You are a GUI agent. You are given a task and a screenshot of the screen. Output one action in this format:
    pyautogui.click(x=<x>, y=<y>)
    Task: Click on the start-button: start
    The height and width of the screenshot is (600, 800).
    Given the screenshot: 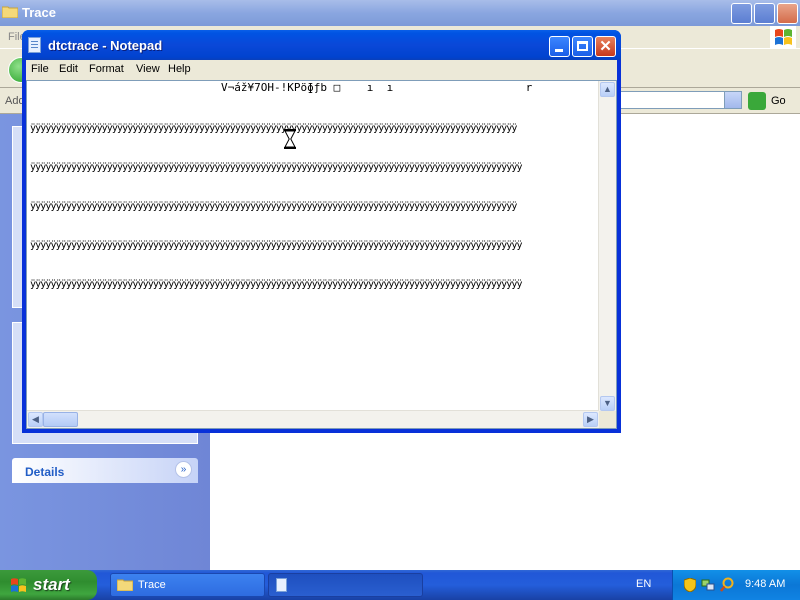 What is the action you would take?
    pyautogui.click(x=48, y=585)
    